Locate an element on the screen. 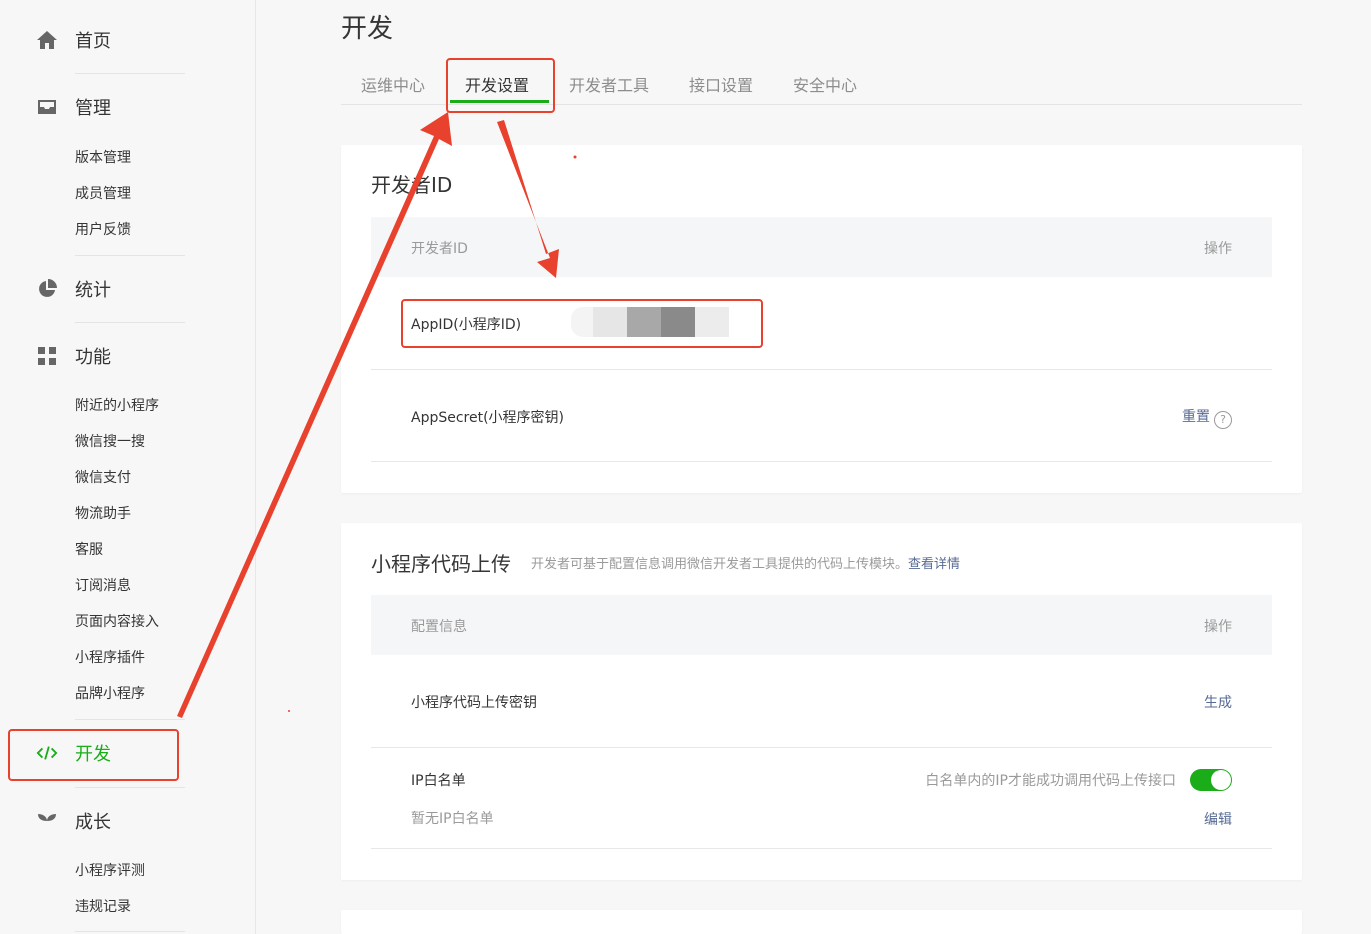 This screenshot has width=1371, height=934. pie-chart-icon is located at coordinates (47, 289).